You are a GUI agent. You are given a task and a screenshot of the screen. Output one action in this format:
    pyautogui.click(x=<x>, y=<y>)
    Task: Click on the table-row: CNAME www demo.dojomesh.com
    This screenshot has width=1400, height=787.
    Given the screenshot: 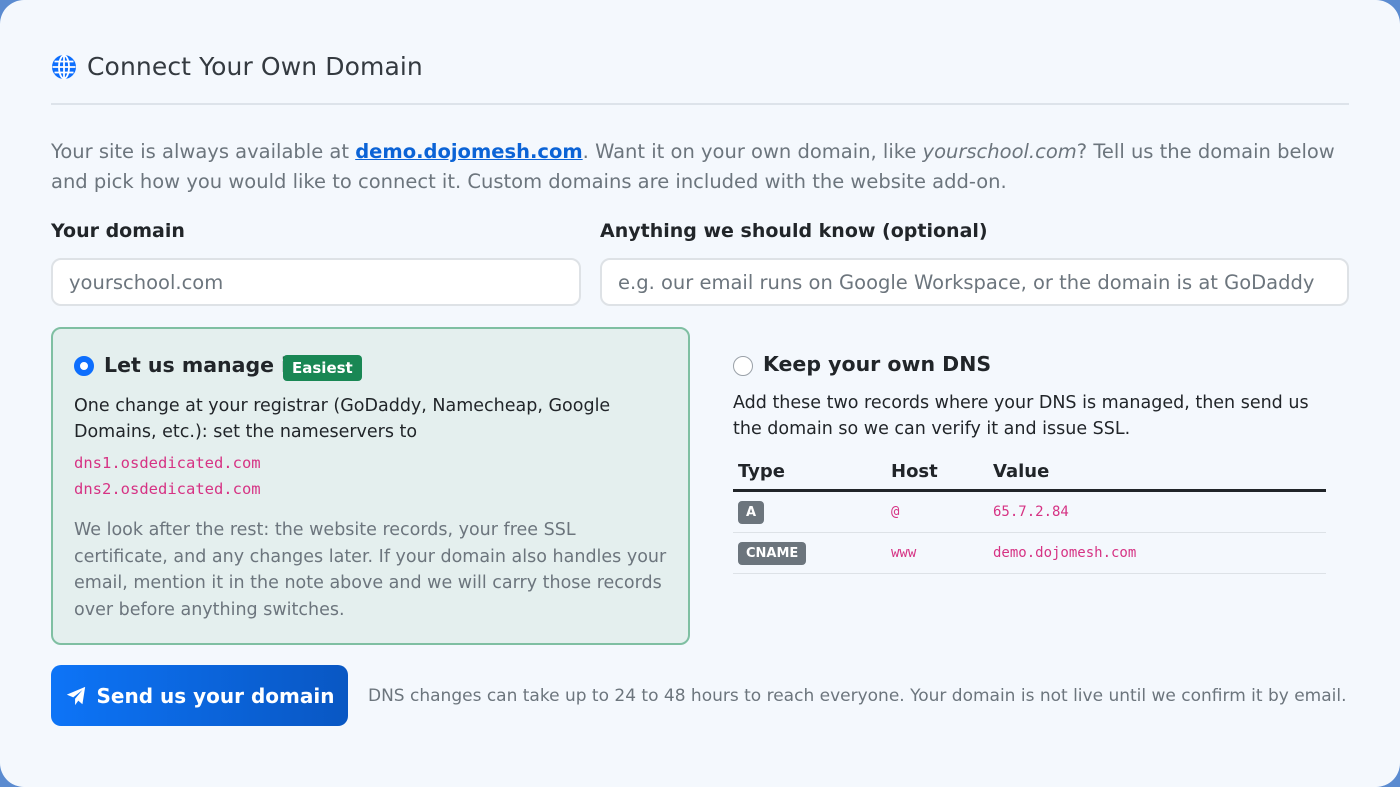 What is the action you would take?
    pyautogui.click(x=1029, y=553)
    